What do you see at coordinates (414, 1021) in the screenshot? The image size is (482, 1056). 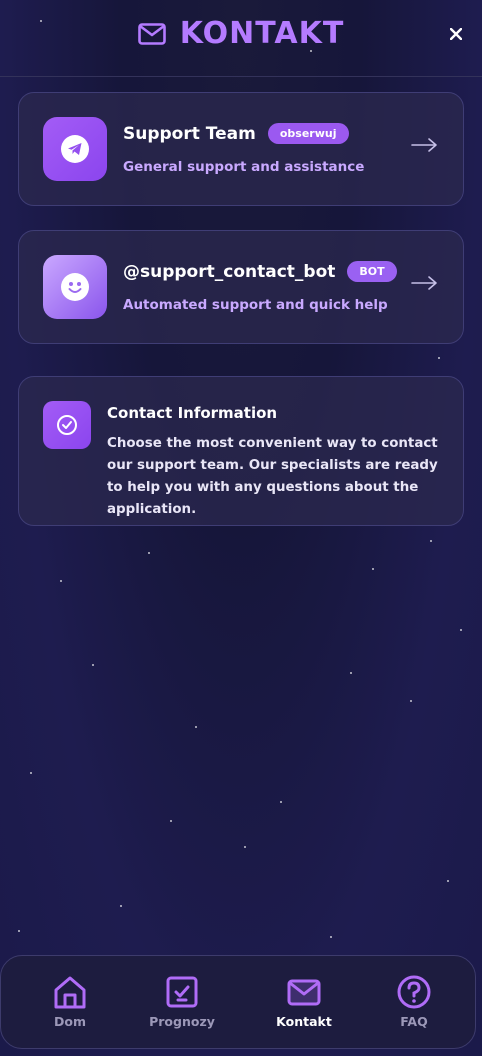 I see `nav-label: FAQ` at bounding box center [414, 1021].